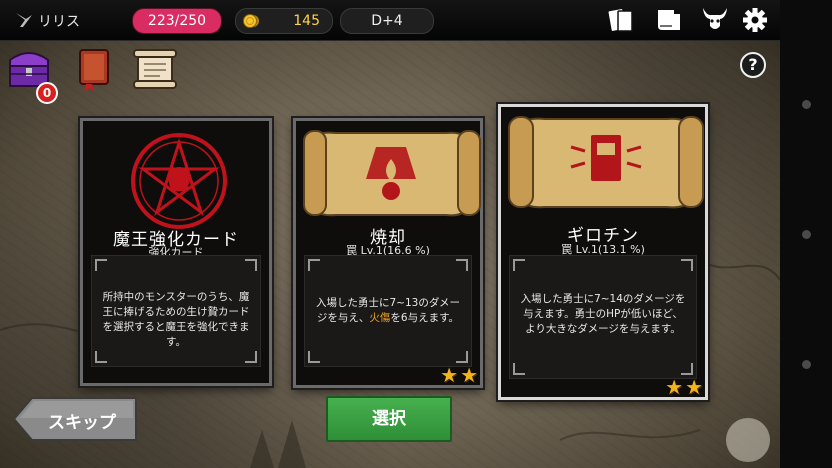 Image resolution: width=832 pixels, height=468 pixels. Describe the element at coordinates (669, 20) in the screenshot. I see `book-icon` at that location.